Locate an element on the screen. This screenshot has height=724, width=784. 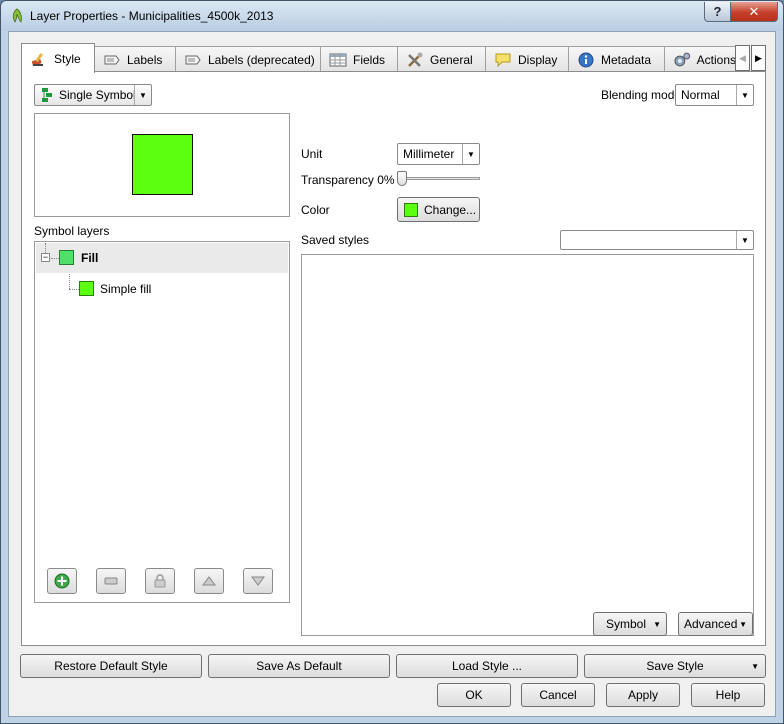
tree-row-fill: − Fill is located at coordinates (162, 258).